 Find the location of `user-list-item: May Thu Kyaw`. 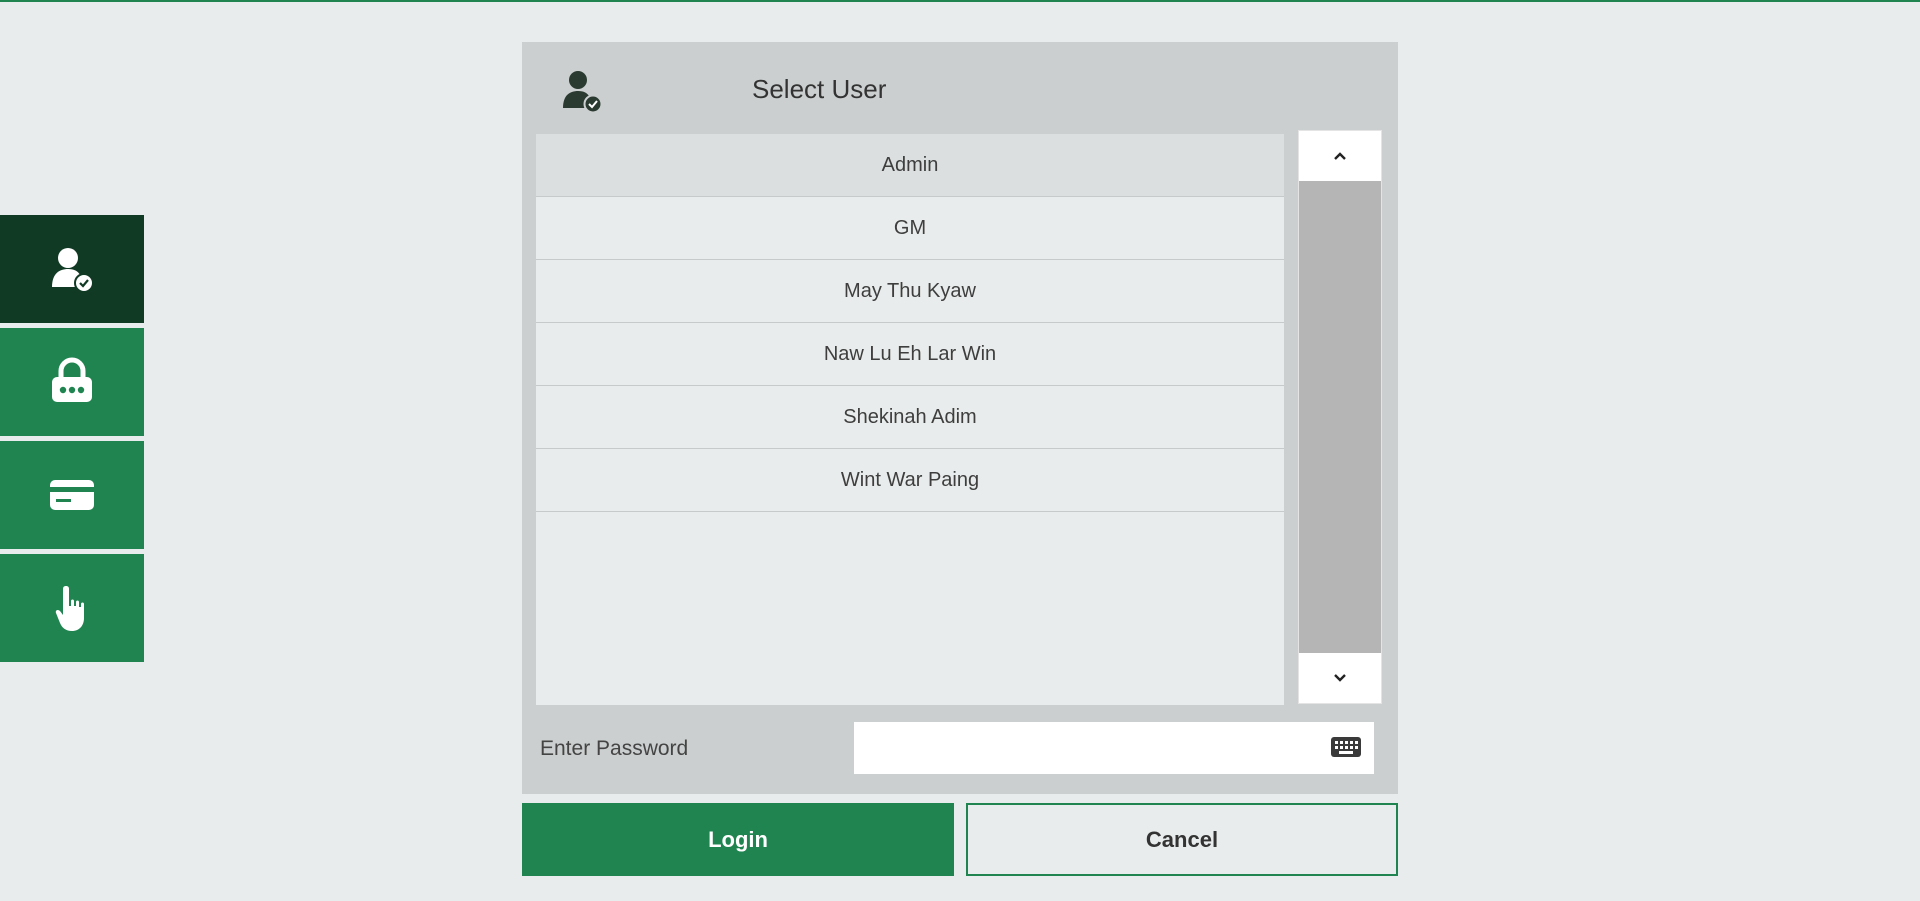

user-list-item: May Thu Kyaw is located at coordinates (910, 291).